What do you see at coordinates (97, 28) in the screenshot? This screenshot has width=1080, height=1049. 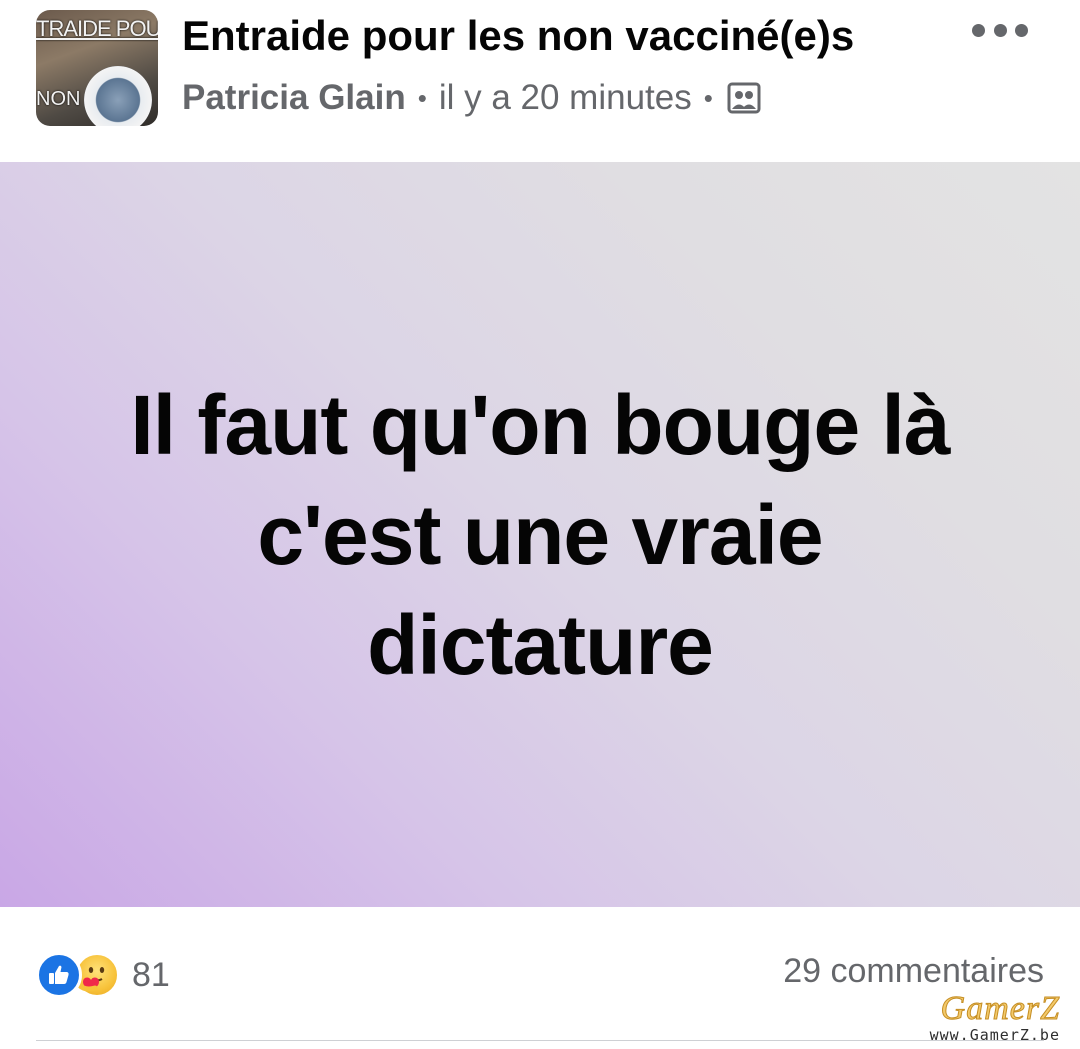 I see `avatar-text-top: TRAIDE POU` at bounding box center [97, 28].